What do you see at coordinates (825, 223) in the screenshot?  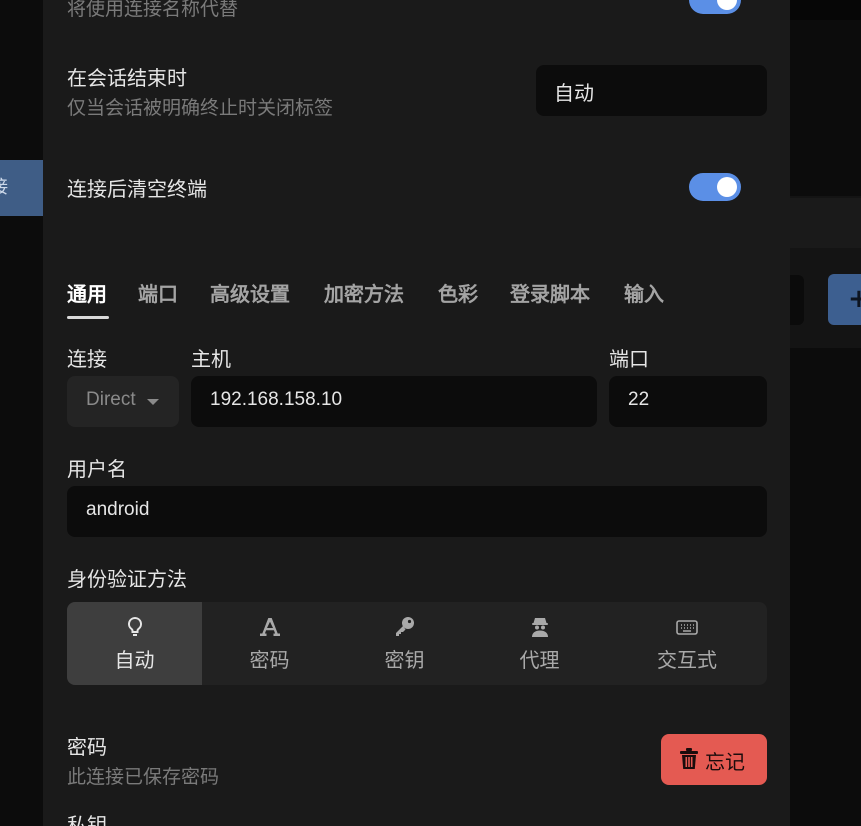 I see `background-band` at bounding box center [825, 223].